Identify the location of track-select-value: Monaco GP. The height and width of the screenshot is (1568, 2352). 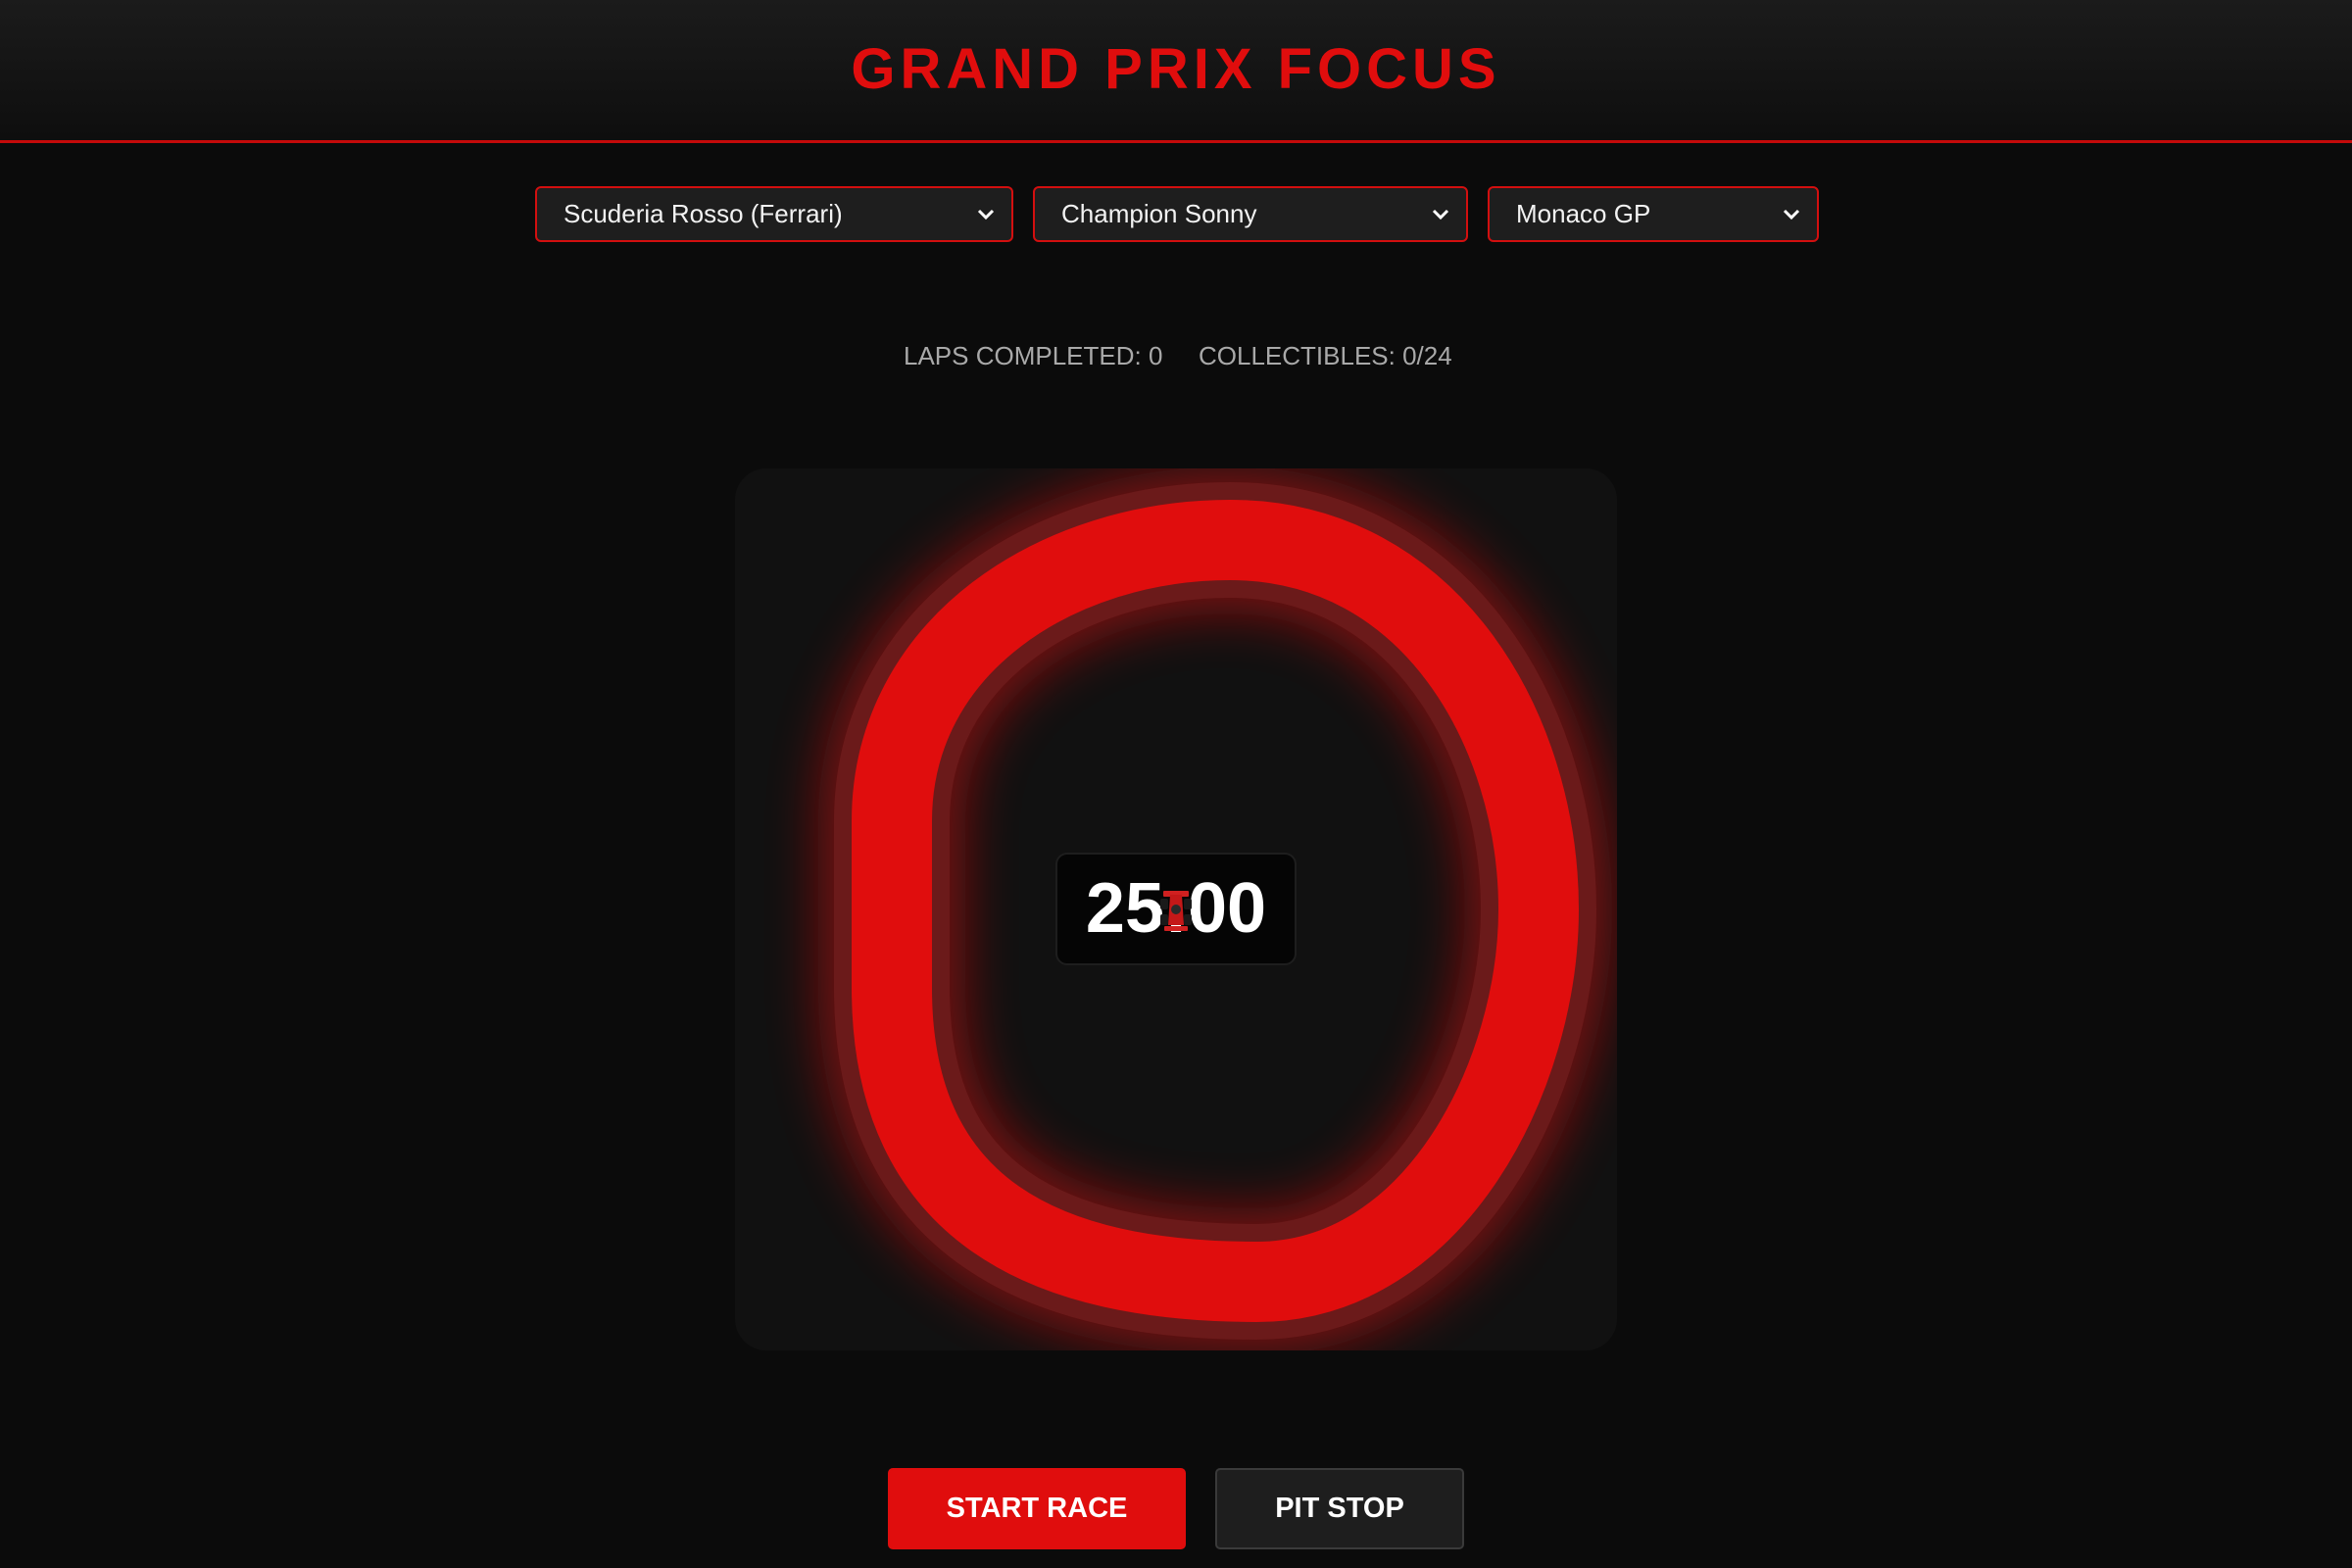
(1583, 213).